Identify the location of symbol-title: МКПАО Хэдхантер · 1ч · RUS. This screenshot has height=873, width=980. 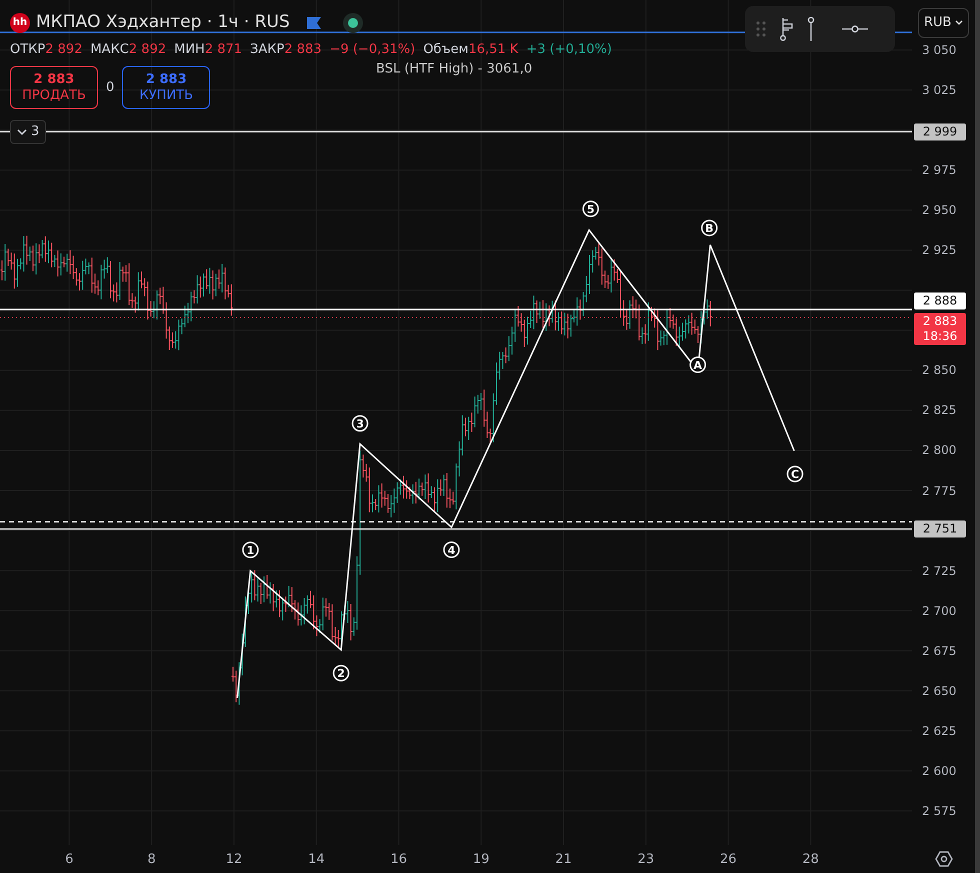
(163, 22).